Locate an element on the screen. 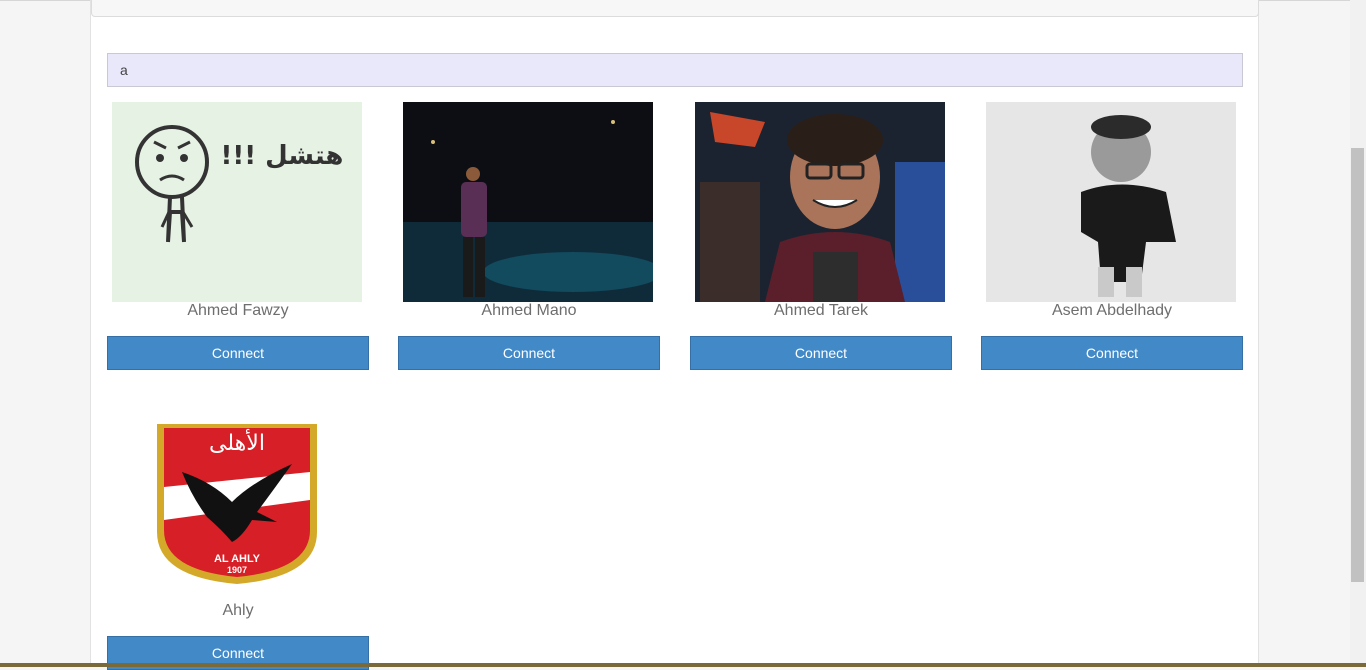 This screenshot has height=670, width=1366. club-crest-icon: الأهلى AL AHLY 1907 is located at coordinates (237, 504).